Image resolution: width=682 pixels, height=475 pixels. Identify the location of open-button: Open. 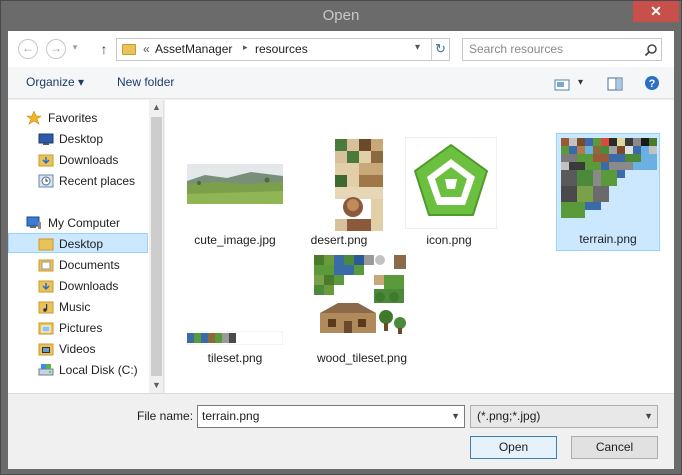
(513, 447).